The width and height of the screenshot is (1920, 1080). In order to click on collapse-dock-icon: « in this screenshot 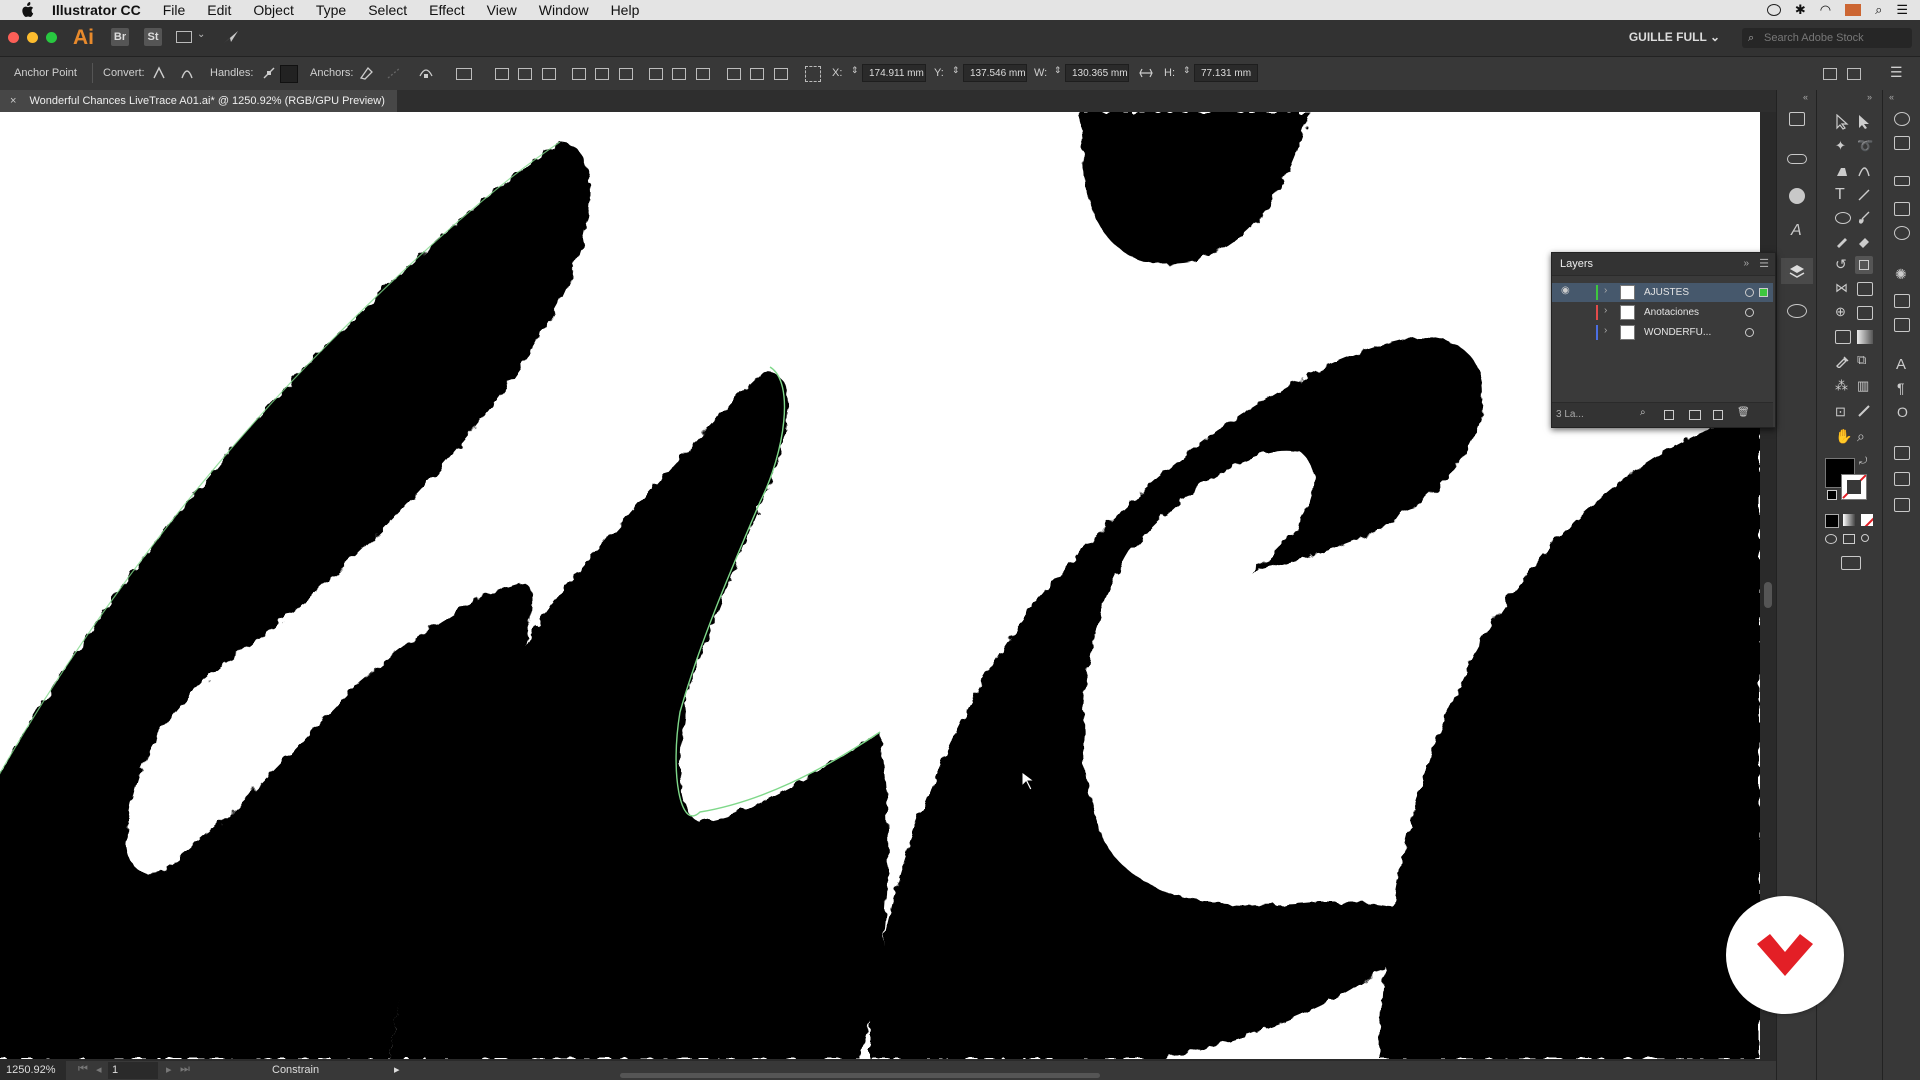, I will do `click(1891, 97)`.